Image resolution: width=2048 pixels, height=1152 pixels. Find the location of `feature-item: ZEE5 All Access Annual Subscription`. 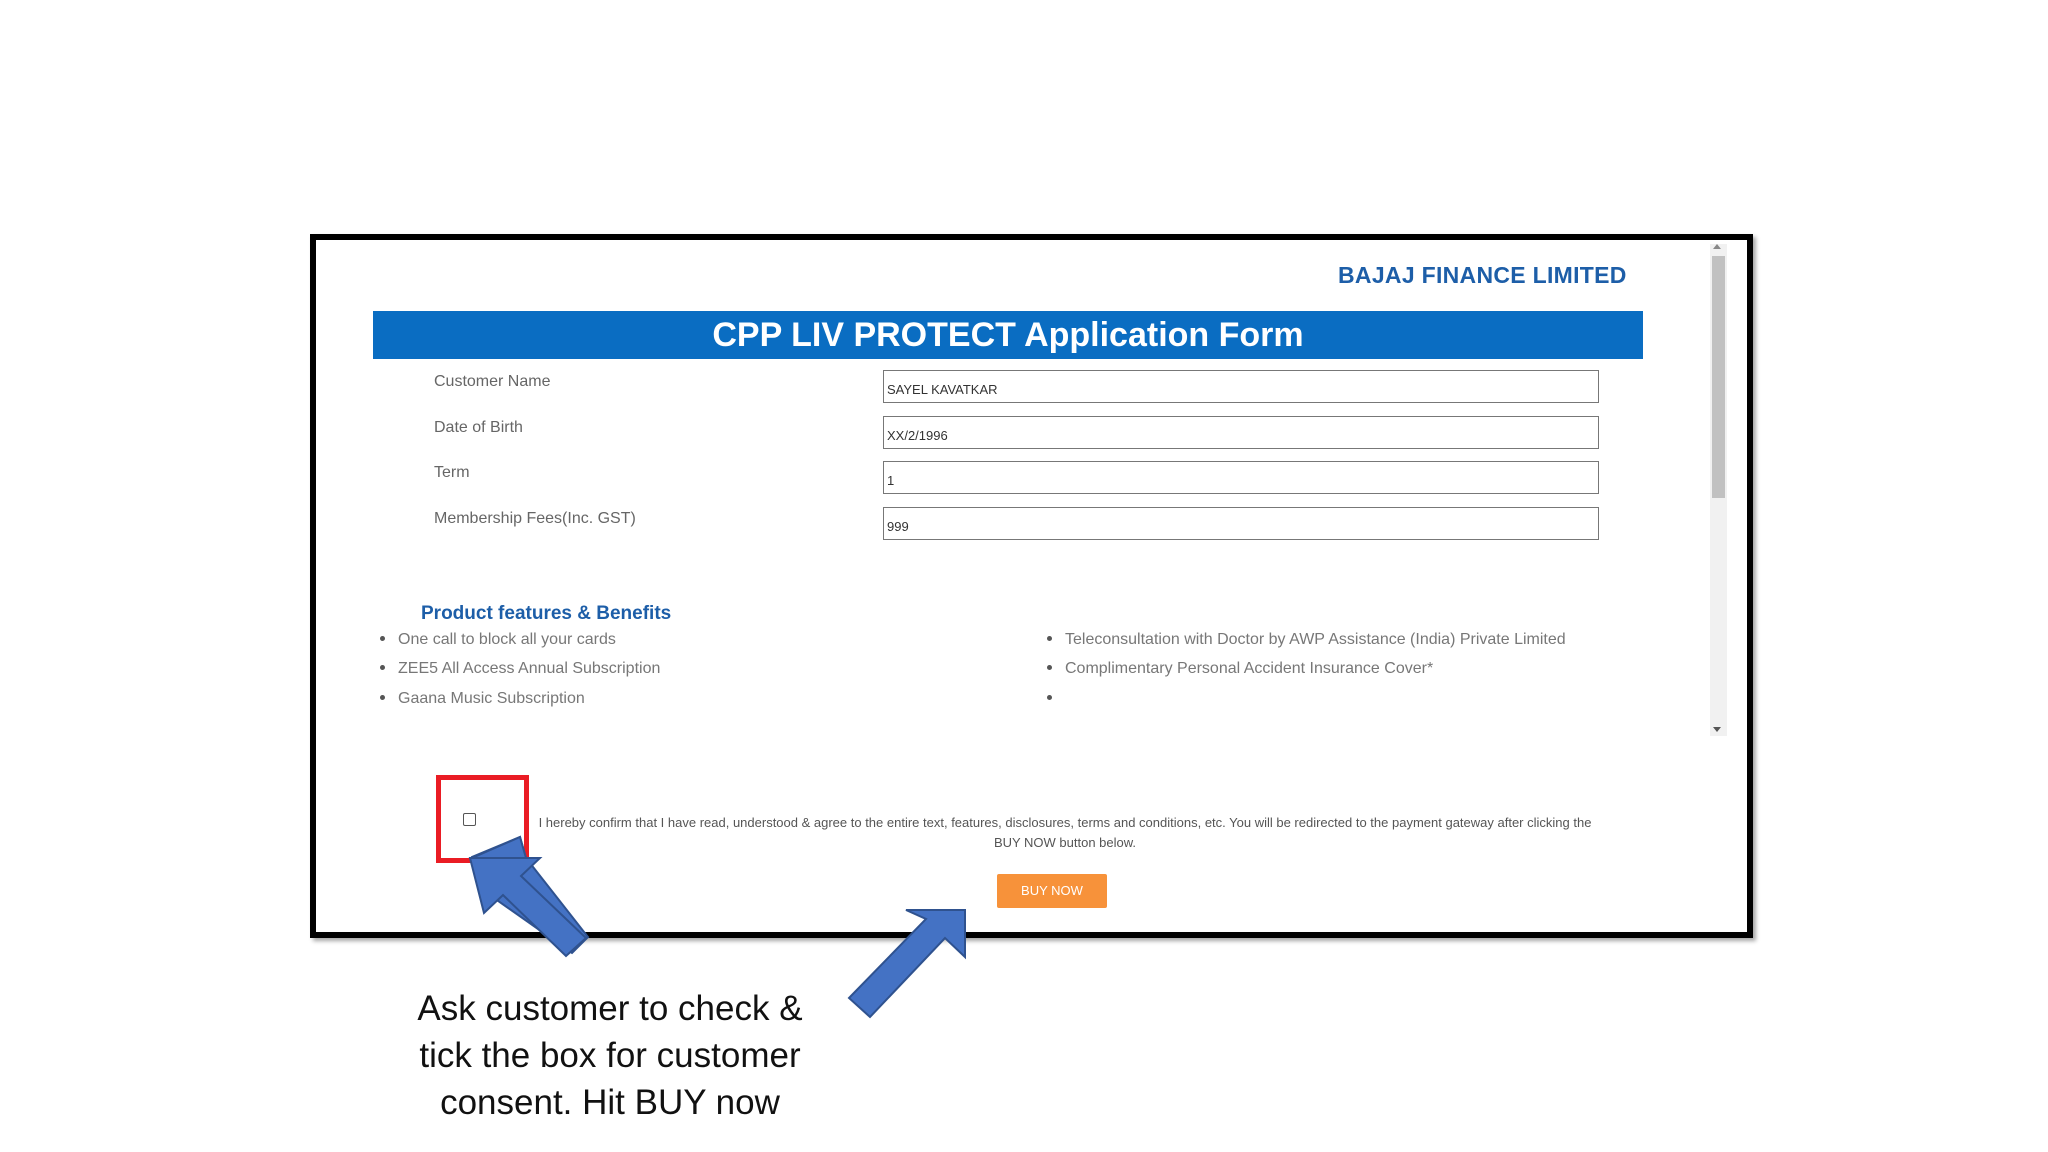

feature-item: ZEE5 All Access Annual Subscription is located at coordinates (520, 669).